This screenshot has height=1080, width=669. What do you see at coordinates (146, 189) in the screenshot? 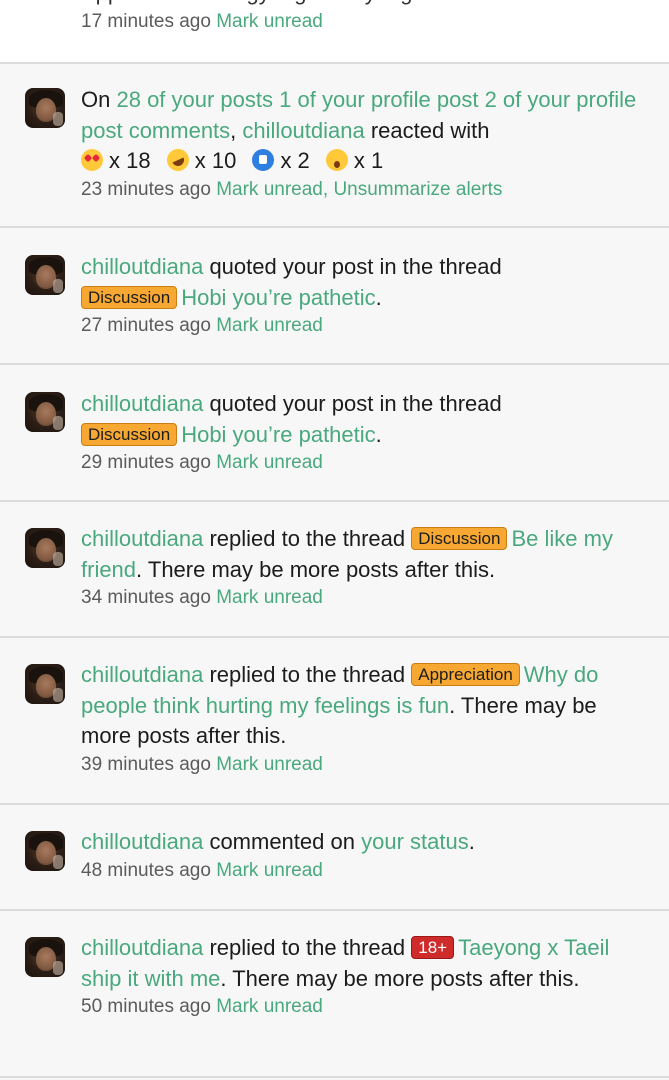
I see `alert-time: 23 minutes ago` at bounding box center [146, 189].